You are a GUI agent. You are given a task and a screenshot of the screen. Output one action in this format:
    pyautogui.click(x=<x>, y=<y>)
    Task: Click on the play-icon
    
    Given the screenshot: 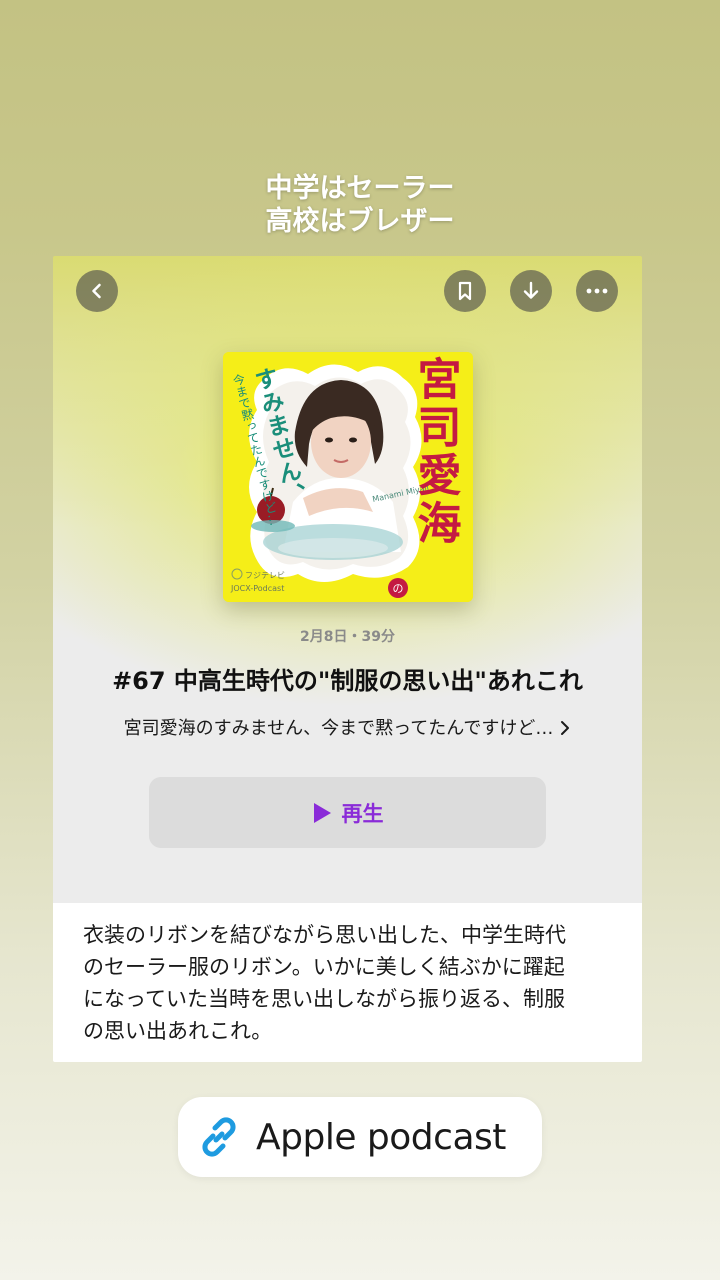 What is the action you would take?
    pyautogui.click(x=322, y=812)
    